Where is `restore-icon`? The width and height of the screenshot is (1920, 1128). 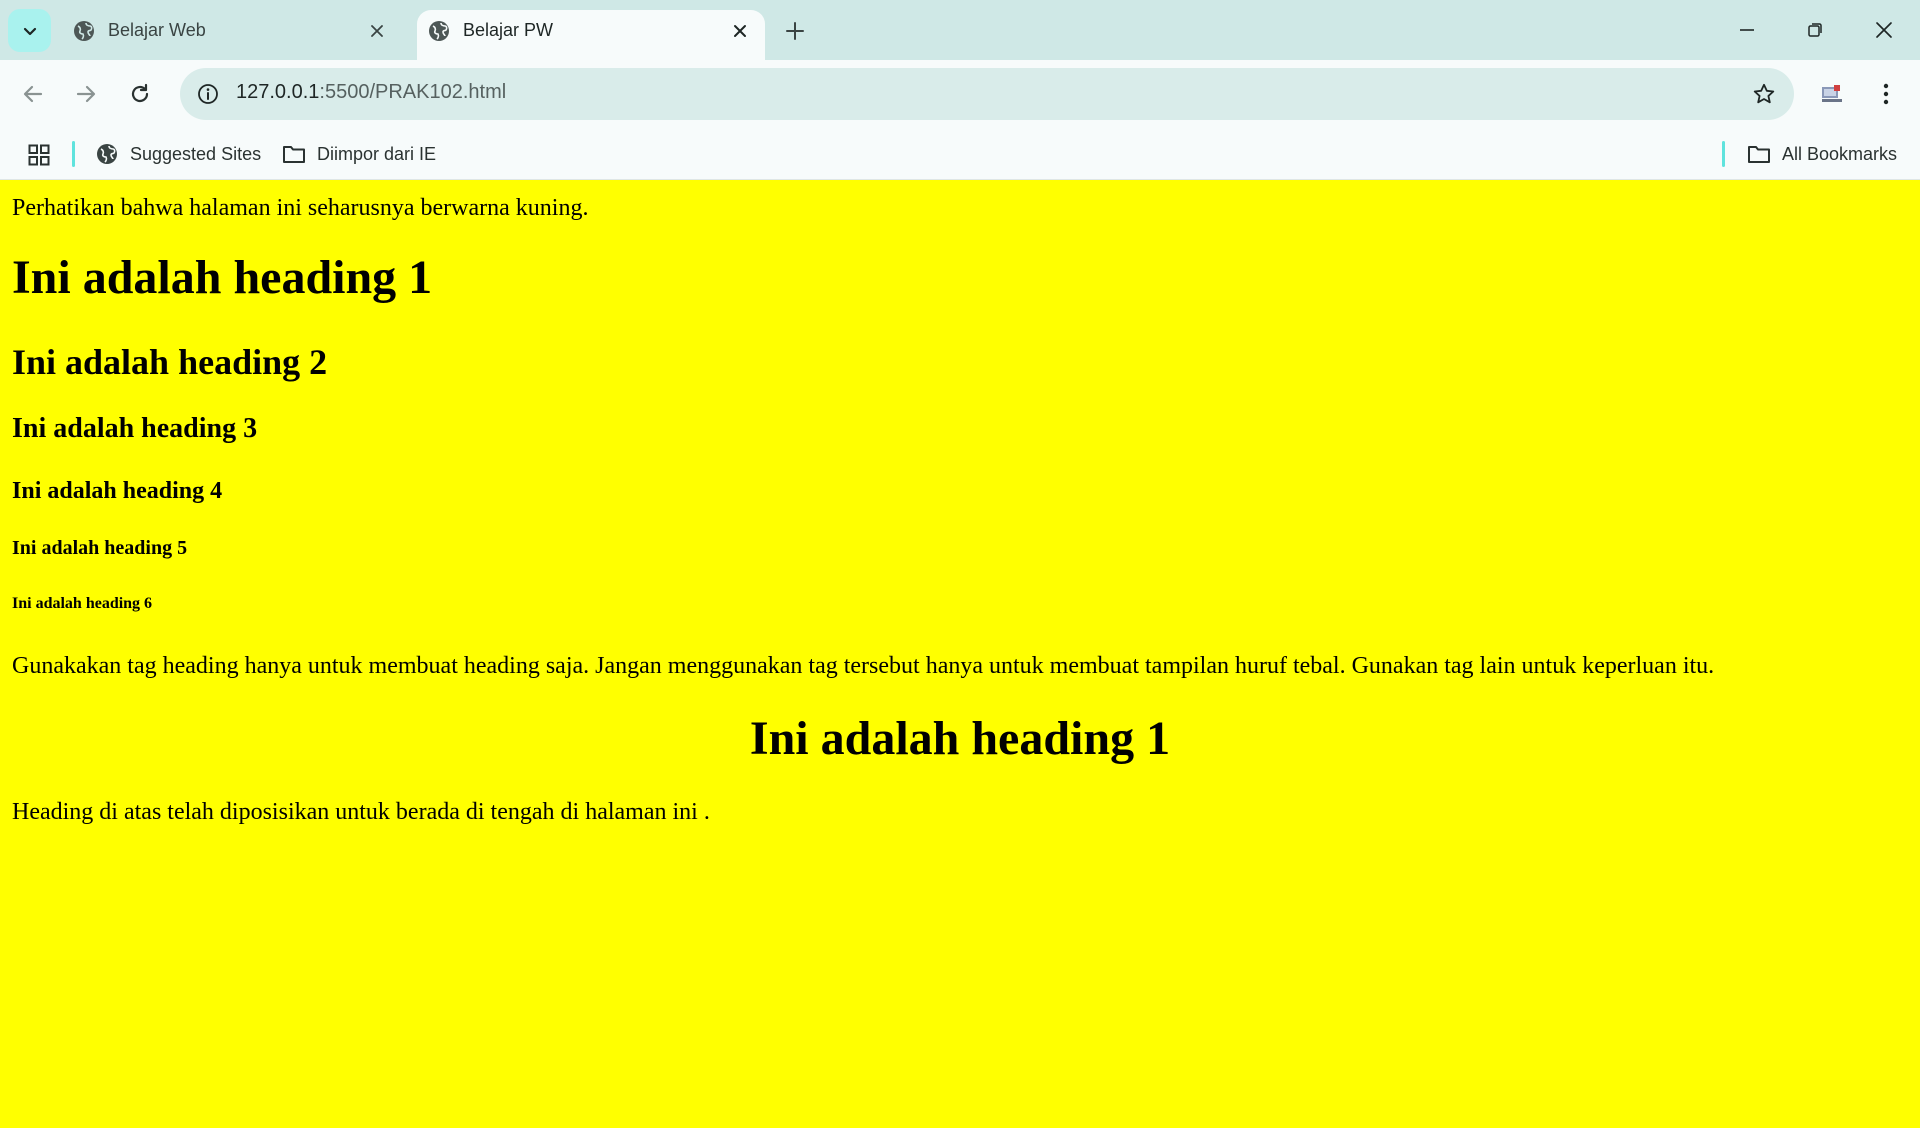
restore-icon is located at coordinates (1815, 30).